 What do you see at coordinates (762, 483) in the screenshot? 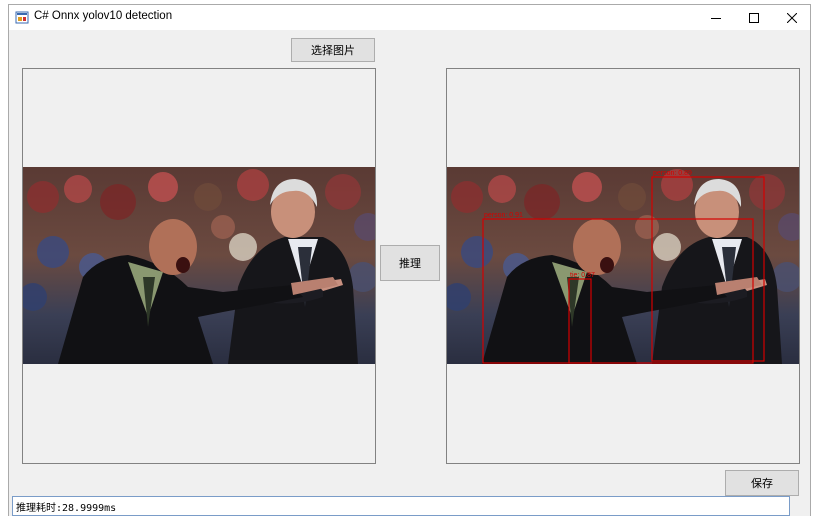
I see `save-button: 保存` at bounding box center [762, 483].